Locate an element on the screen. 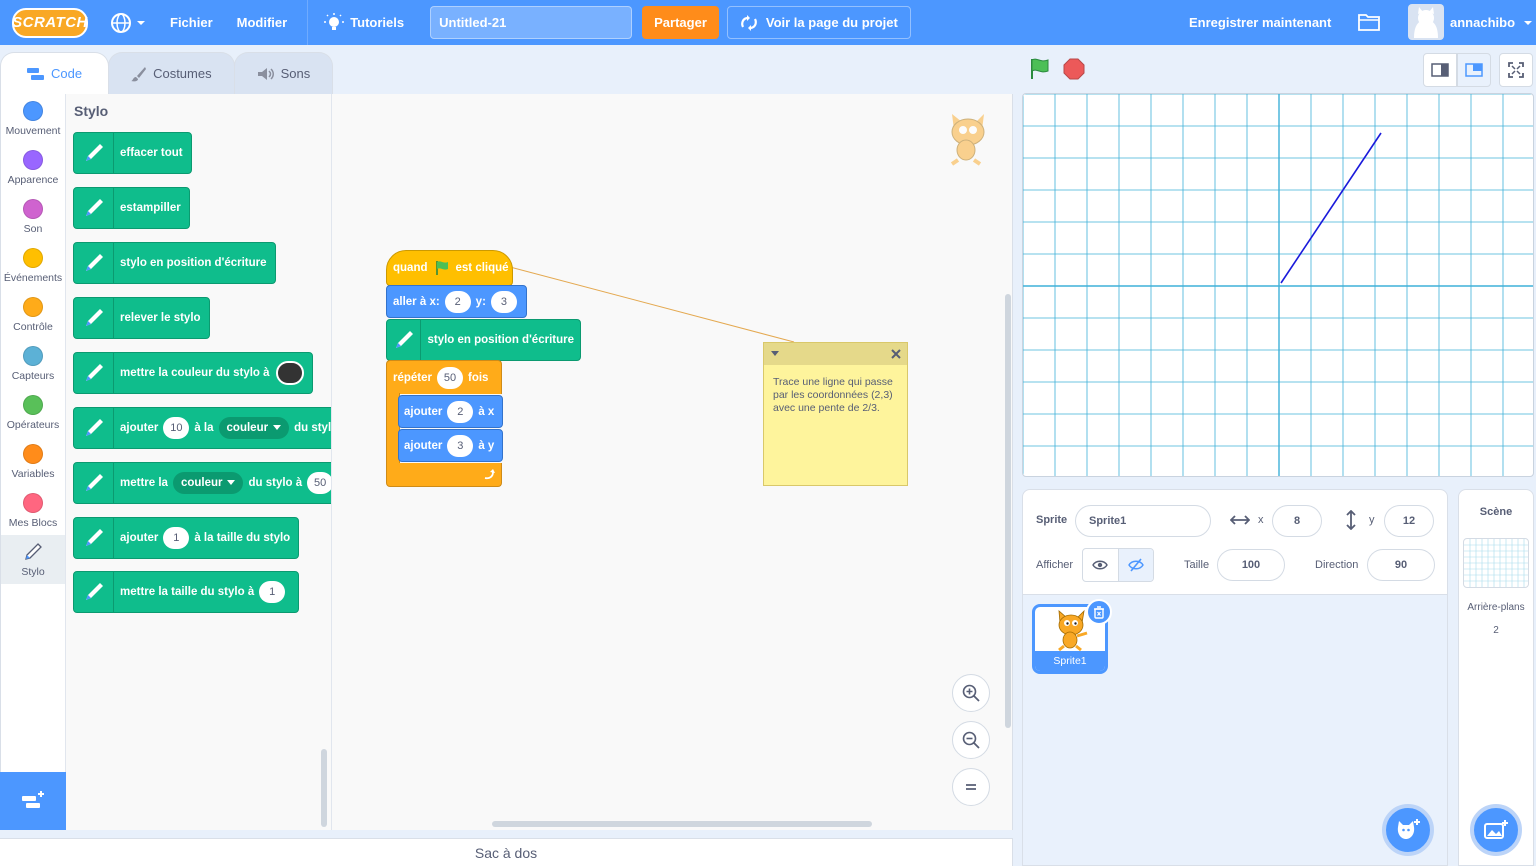 Image resolution: width=1536 pixels, height=866 pixels. direction-input: 90 is located at coordinates (1401, 565).